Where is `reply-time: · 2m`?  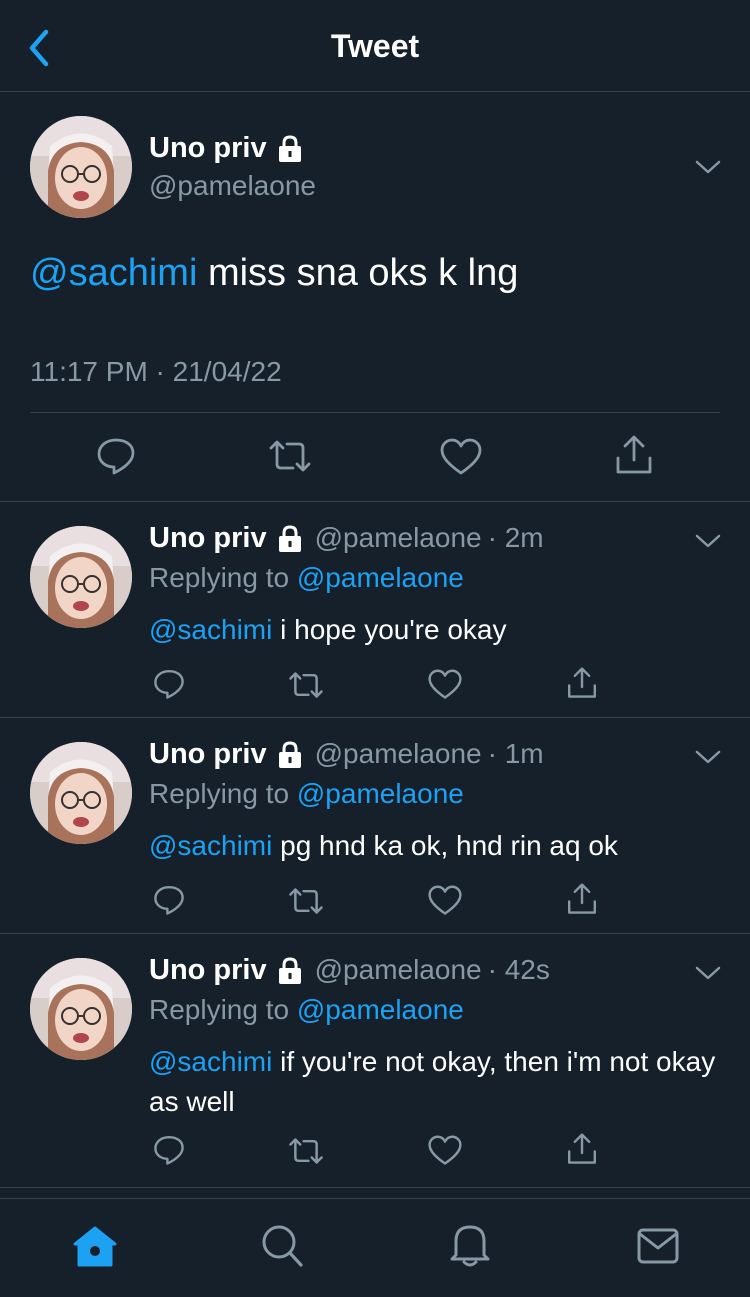
reply-time: · 2m is located at coordinates (515, 537).